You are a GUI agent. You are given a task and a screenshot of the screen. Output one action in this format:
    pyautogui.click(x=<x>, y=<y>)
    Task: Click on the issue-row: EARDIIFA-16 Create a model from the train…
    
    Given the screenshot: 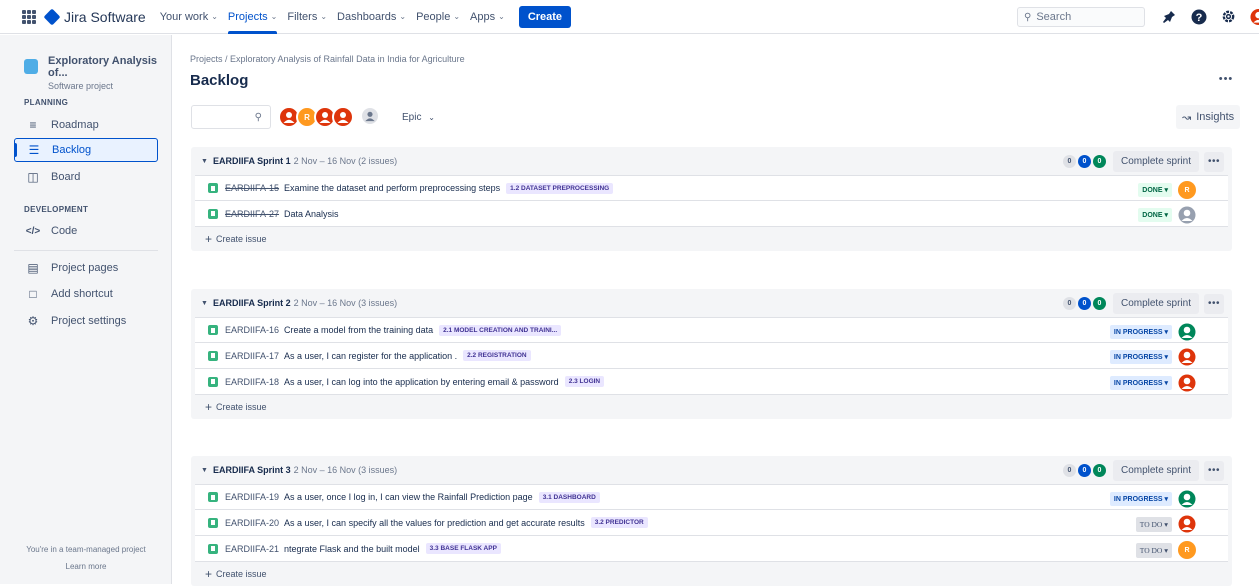 What is the action you would take?
    pyautogui.click(x=711, y=330)
    